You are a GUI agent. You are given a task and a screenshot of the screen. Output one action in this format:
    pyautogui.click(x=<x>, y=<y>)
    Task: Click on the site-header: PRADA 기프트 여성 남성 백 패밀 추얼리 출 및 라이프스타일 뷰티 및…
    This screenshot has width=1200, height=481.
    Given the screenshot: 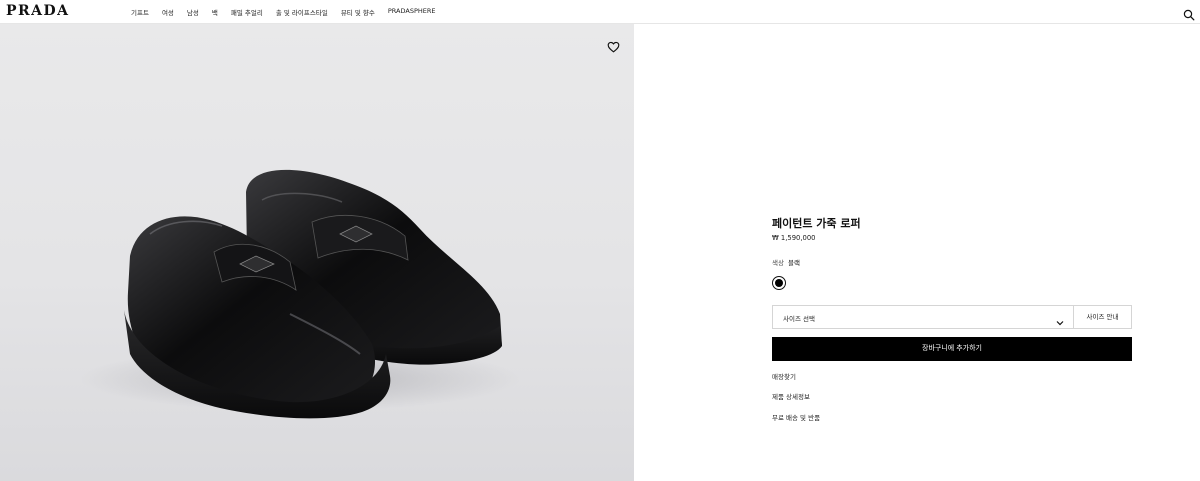 What is the action you would take?
    pyautogui.click(x=600, y=12)
    